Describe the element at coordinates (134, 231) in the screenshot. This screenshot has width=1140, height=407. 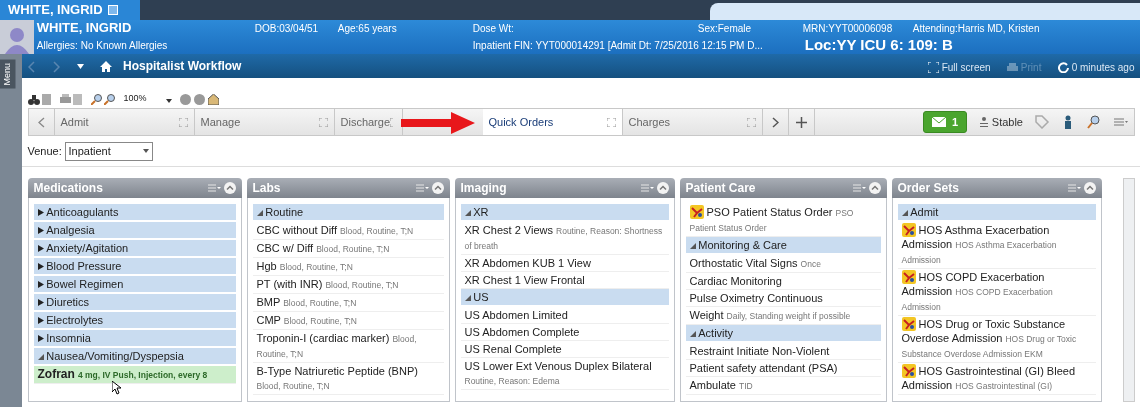
I see `category-row: Analgesia` at that location.